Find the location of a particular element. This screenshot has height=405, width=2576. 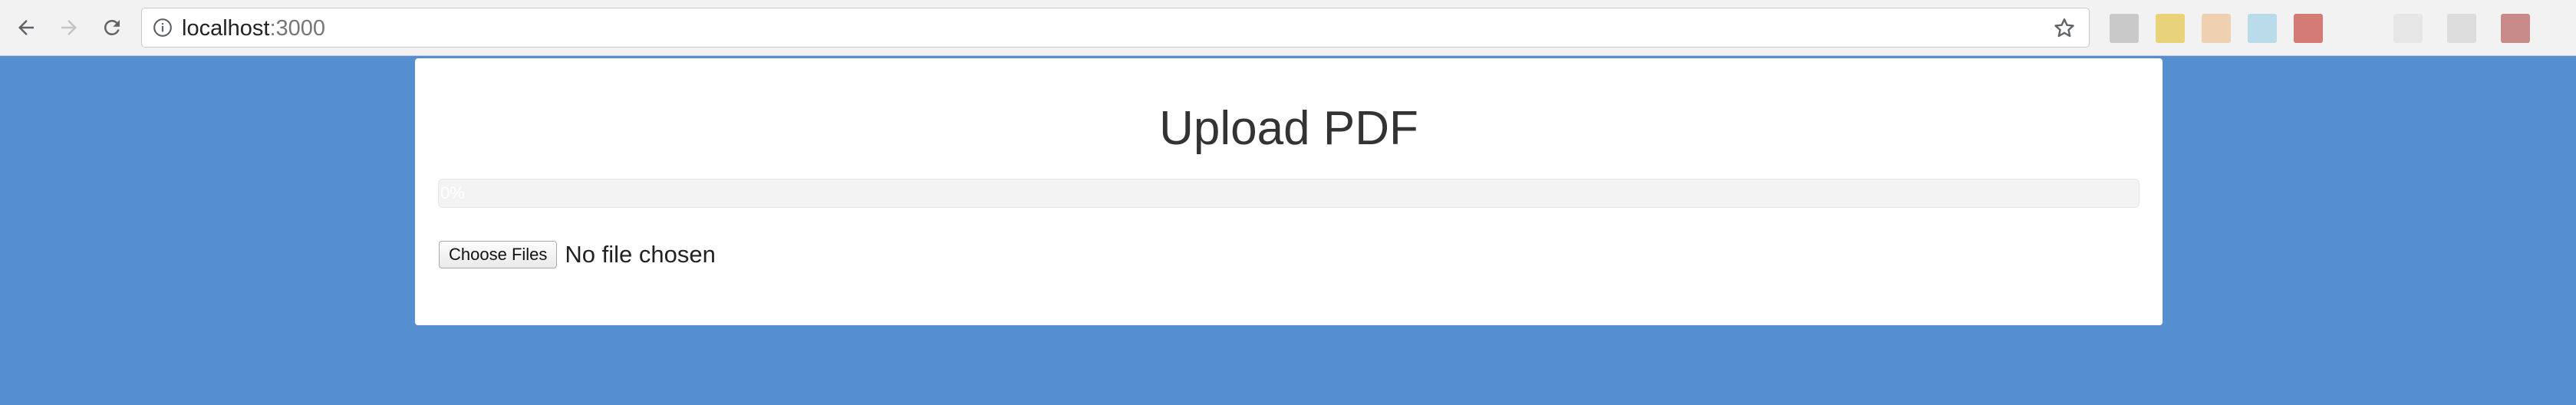

arrow-right-icon is located at coordinates (69, 28).